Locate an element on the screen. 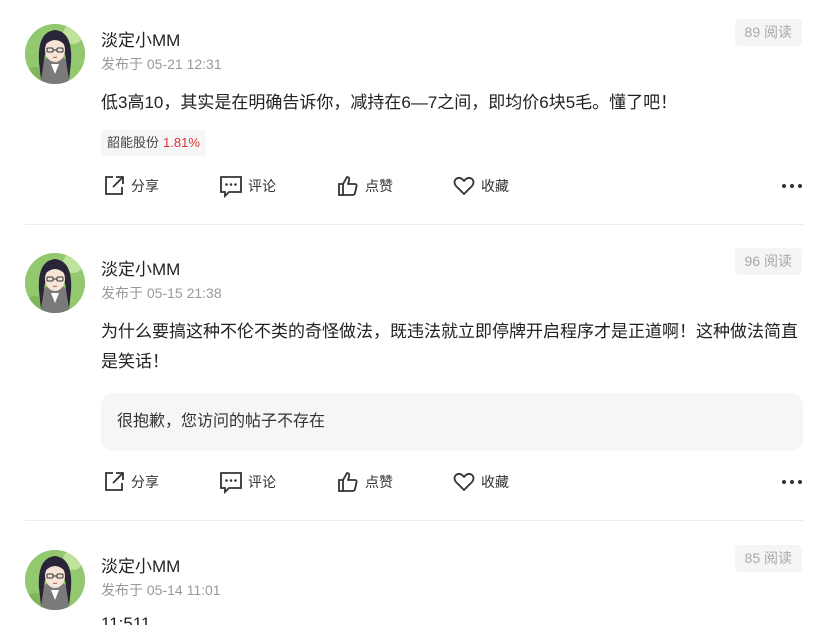 The image size is (827, 625). post-content-truncated: 11:511 is located at coordinates (125, 619).